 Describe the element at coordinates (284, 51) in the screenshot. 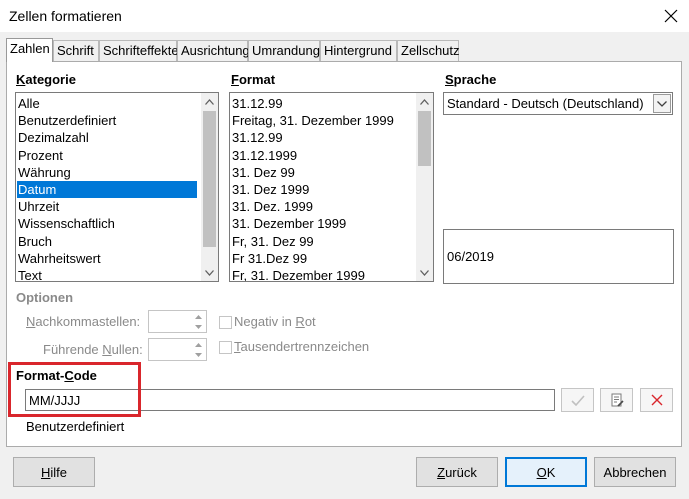

I see `tab-umrandung: Umrandung` at that location.